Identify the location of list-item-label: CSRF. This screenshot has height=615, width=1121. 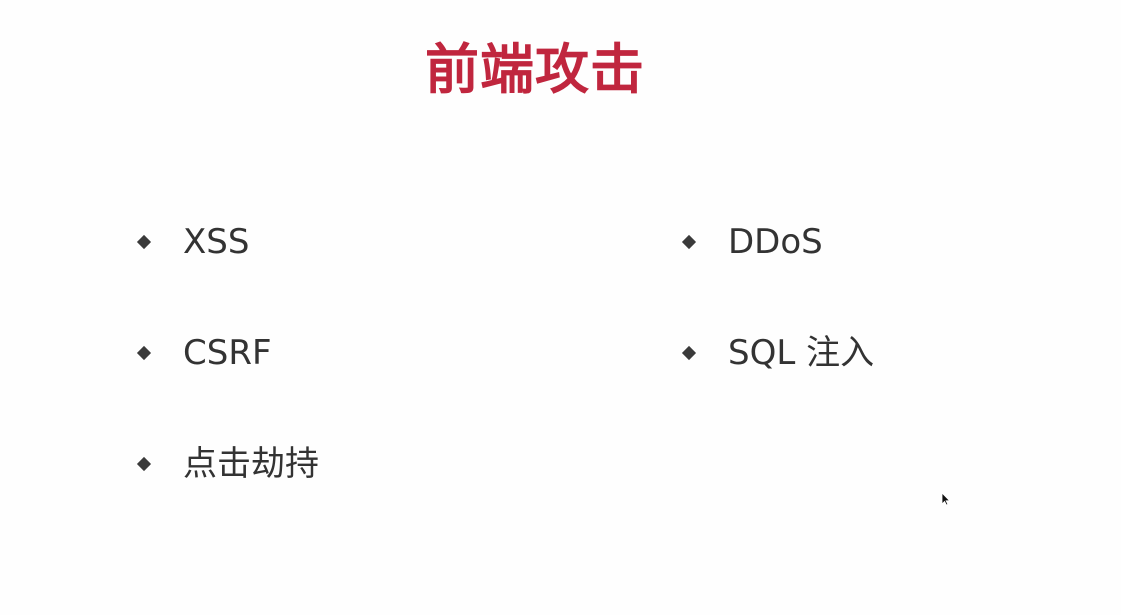
(227, 353).